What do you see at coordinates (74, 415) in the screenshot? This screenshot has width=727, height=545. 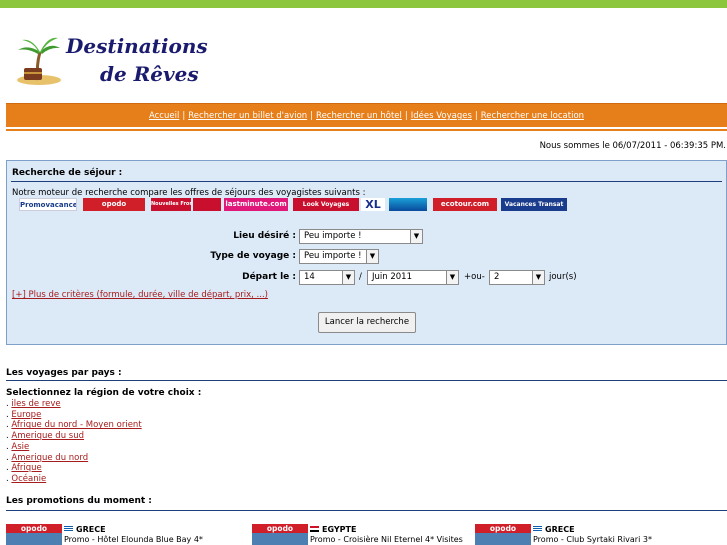 I see `list-item: . Europe` at bounding box center [74, 415].